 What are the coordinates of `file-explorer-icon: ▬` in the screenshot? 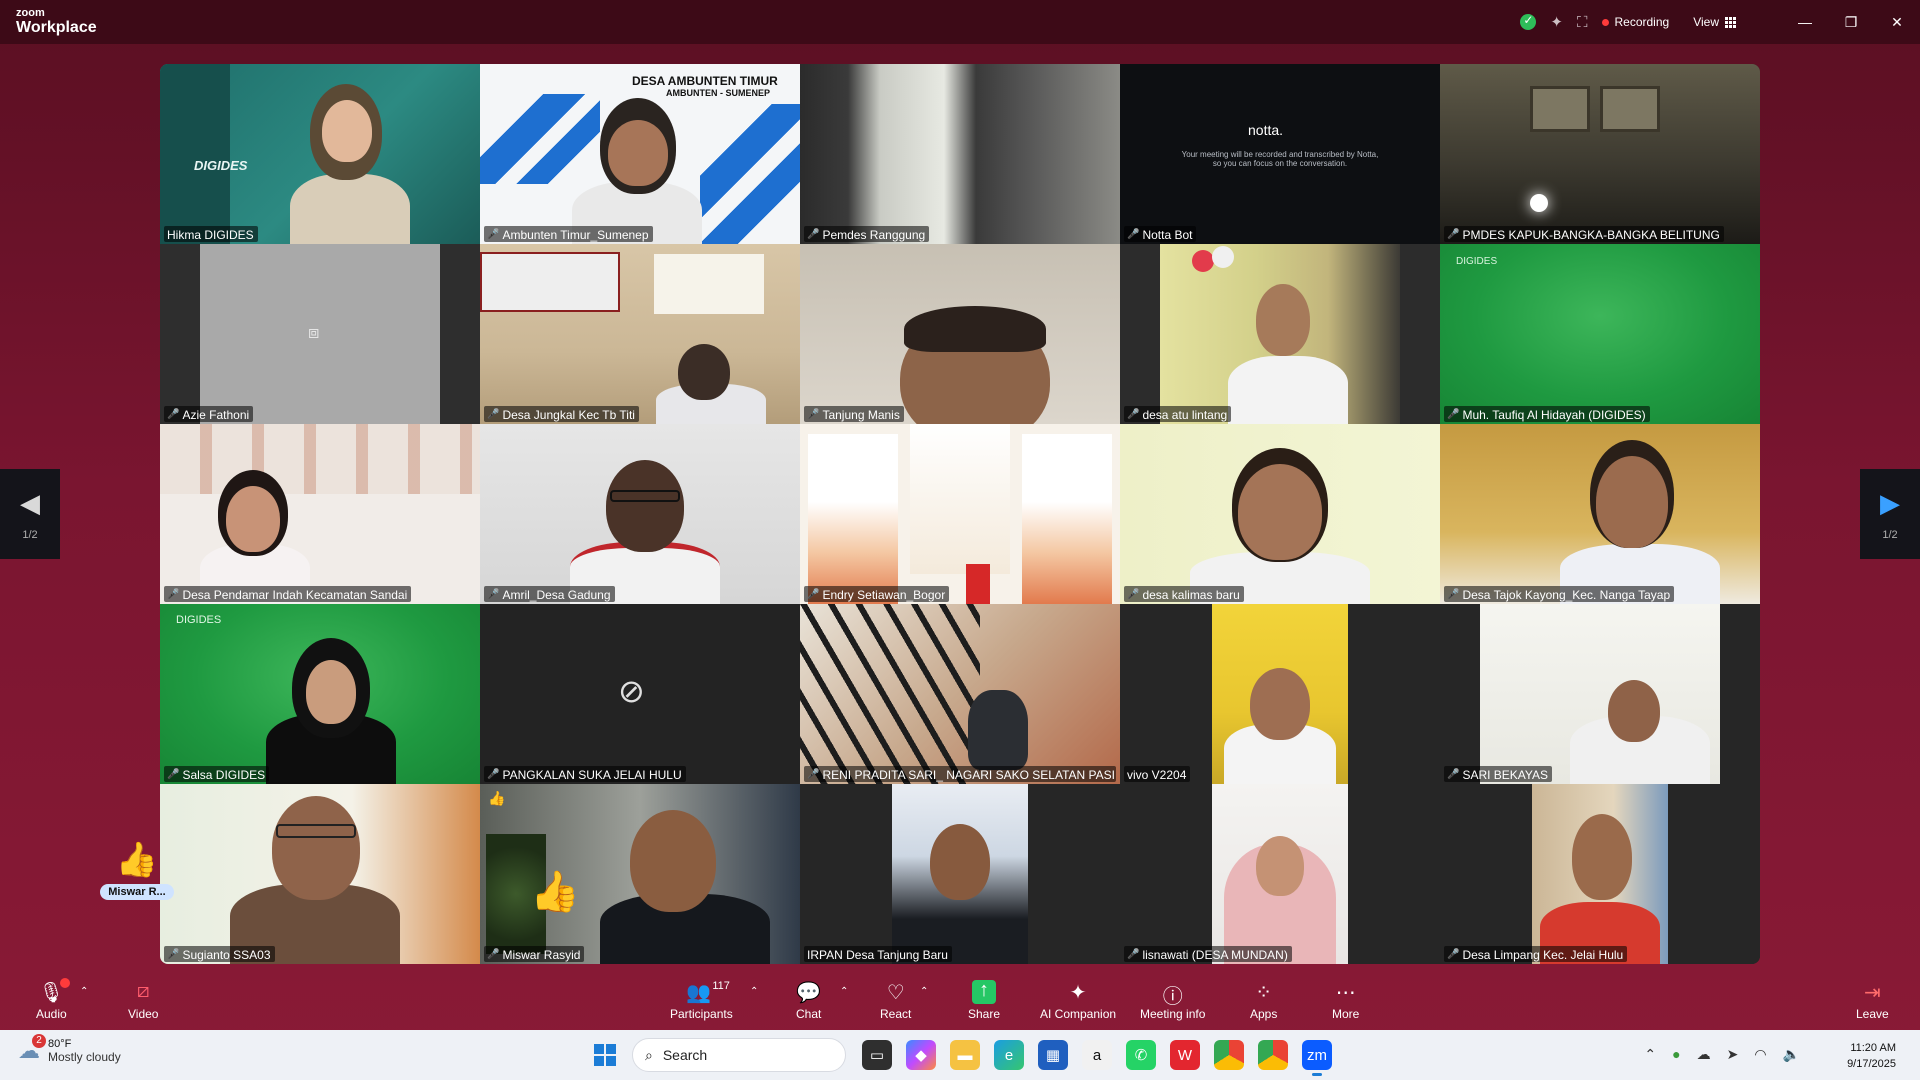 It's located at (965, 1055).